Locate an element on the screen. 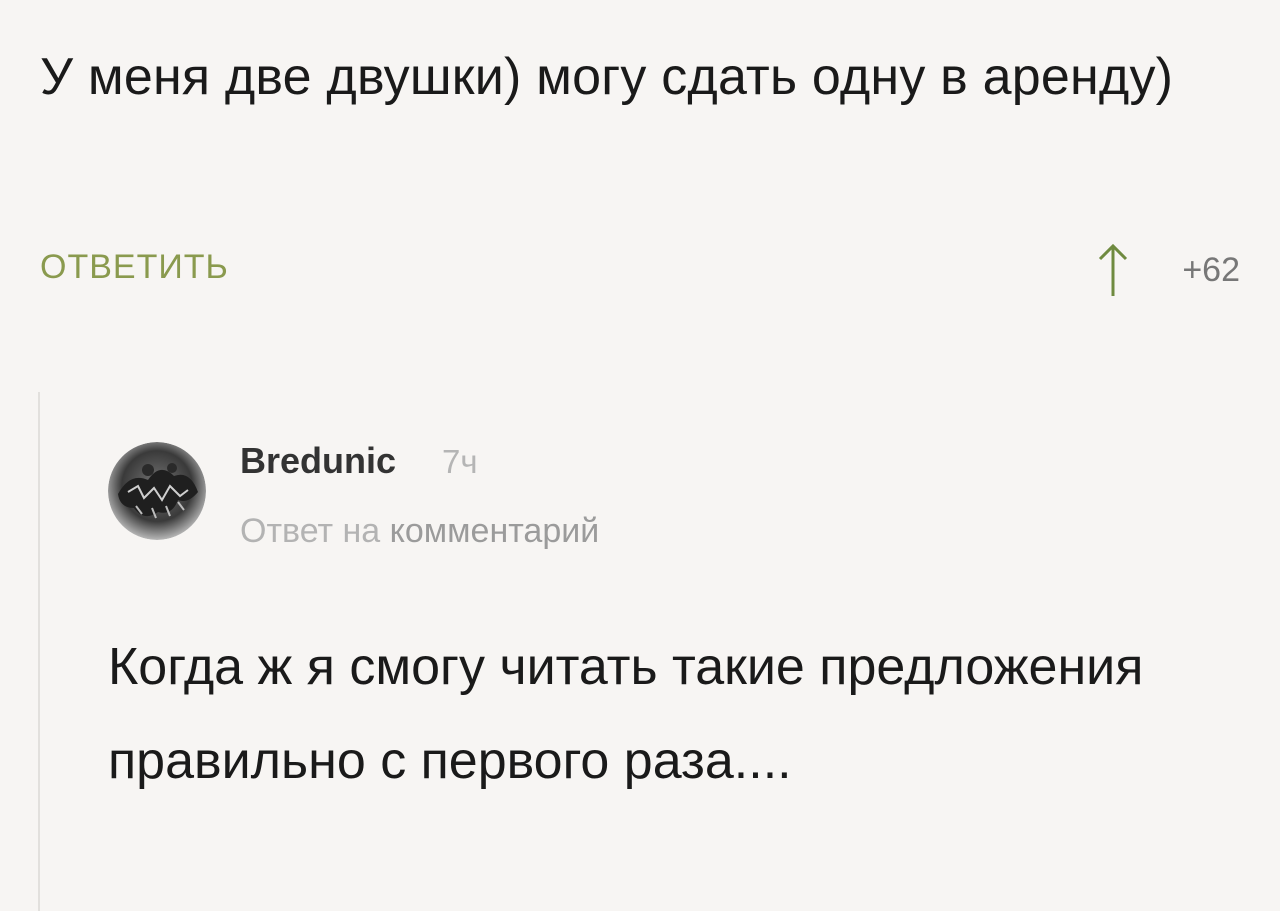  rating-count: +62 is located at coordinates (1211, 269).